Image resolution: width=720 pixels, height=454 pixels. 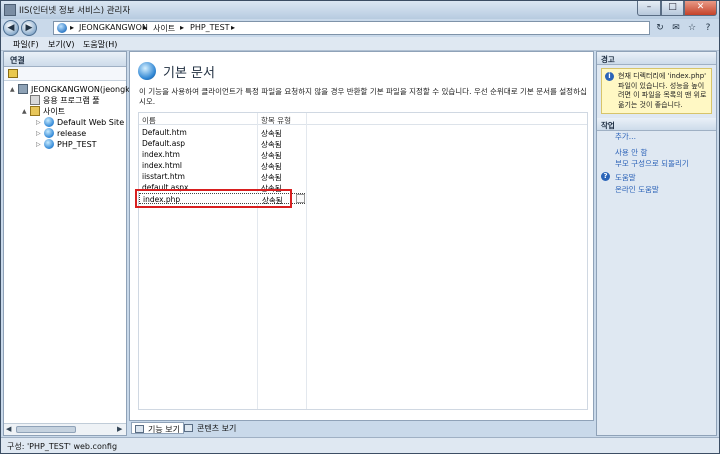 I want to click on list-item: Default.asp 상속됨, so click(x=222, y=143).